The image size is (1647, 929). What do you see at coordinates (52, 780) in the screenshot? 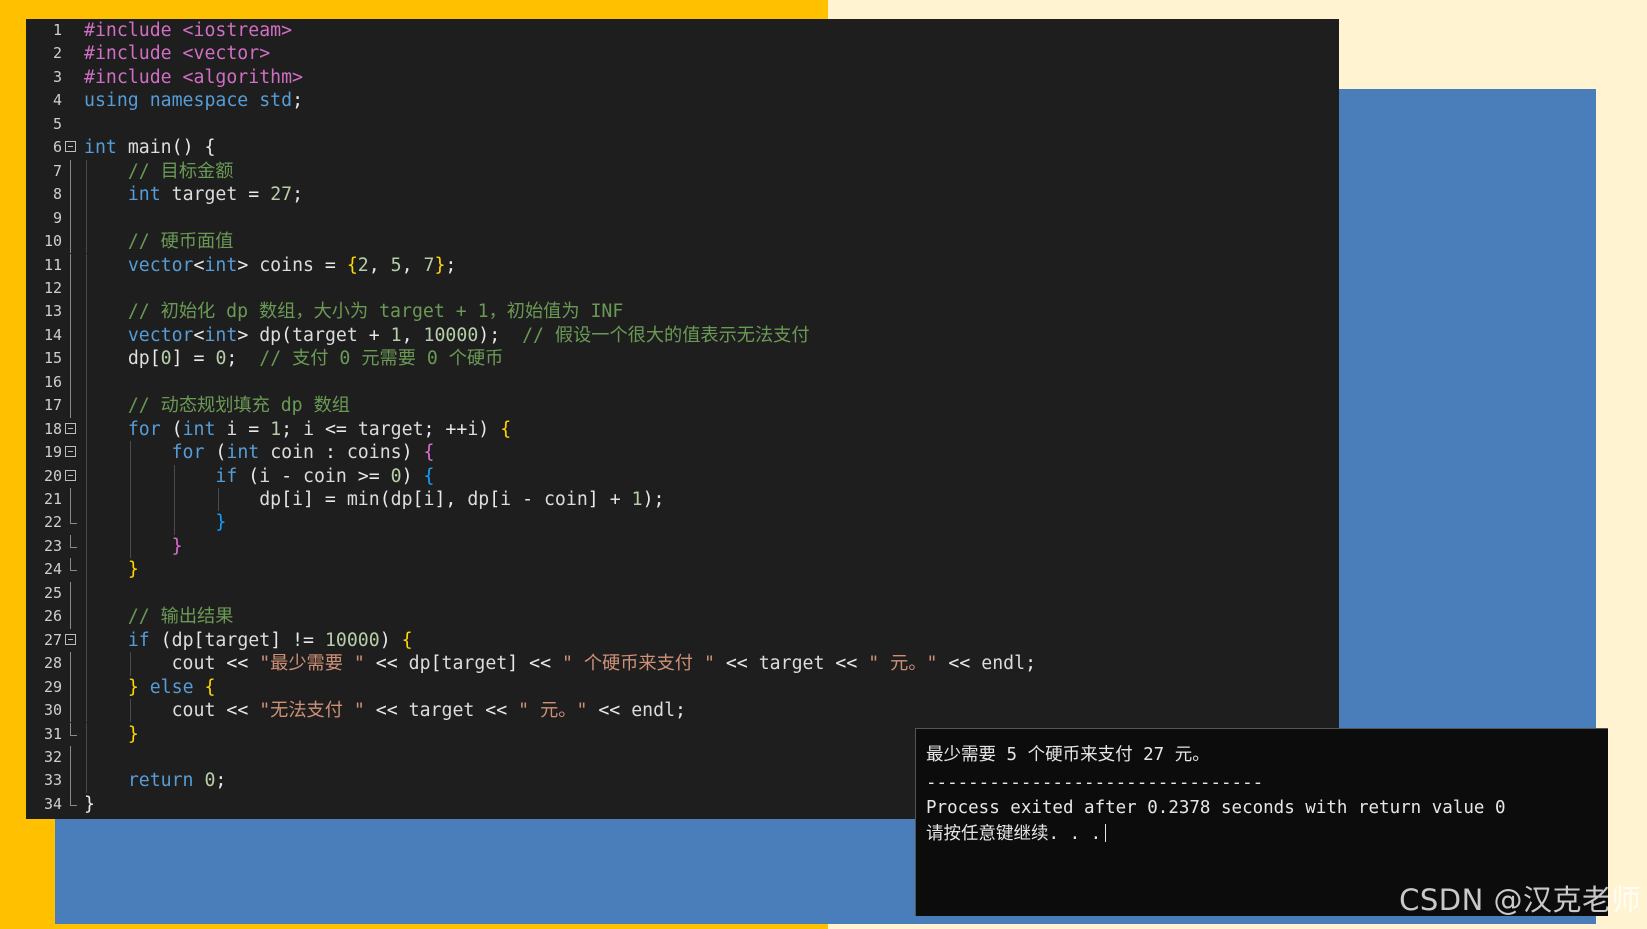
I see `line-number: 33` at bounding box center [52, 780].